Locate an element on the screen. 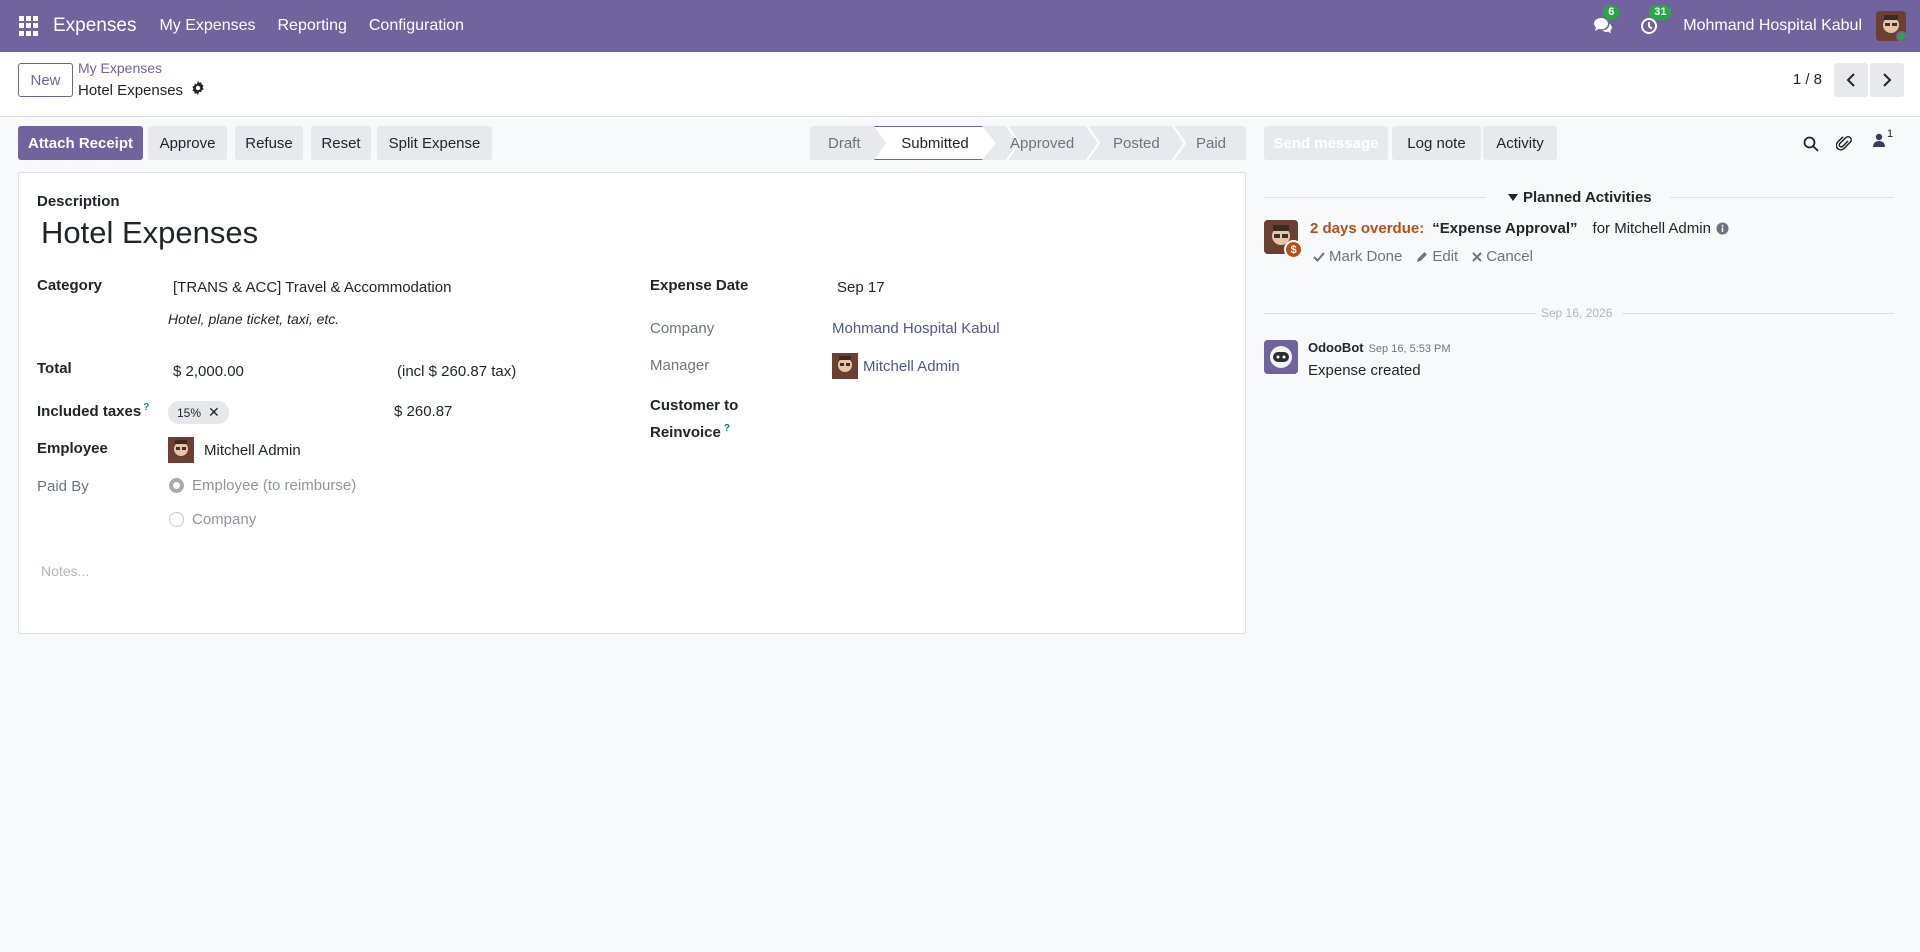  split-expense-button: Split Expense is located at coordinates (434, 143).